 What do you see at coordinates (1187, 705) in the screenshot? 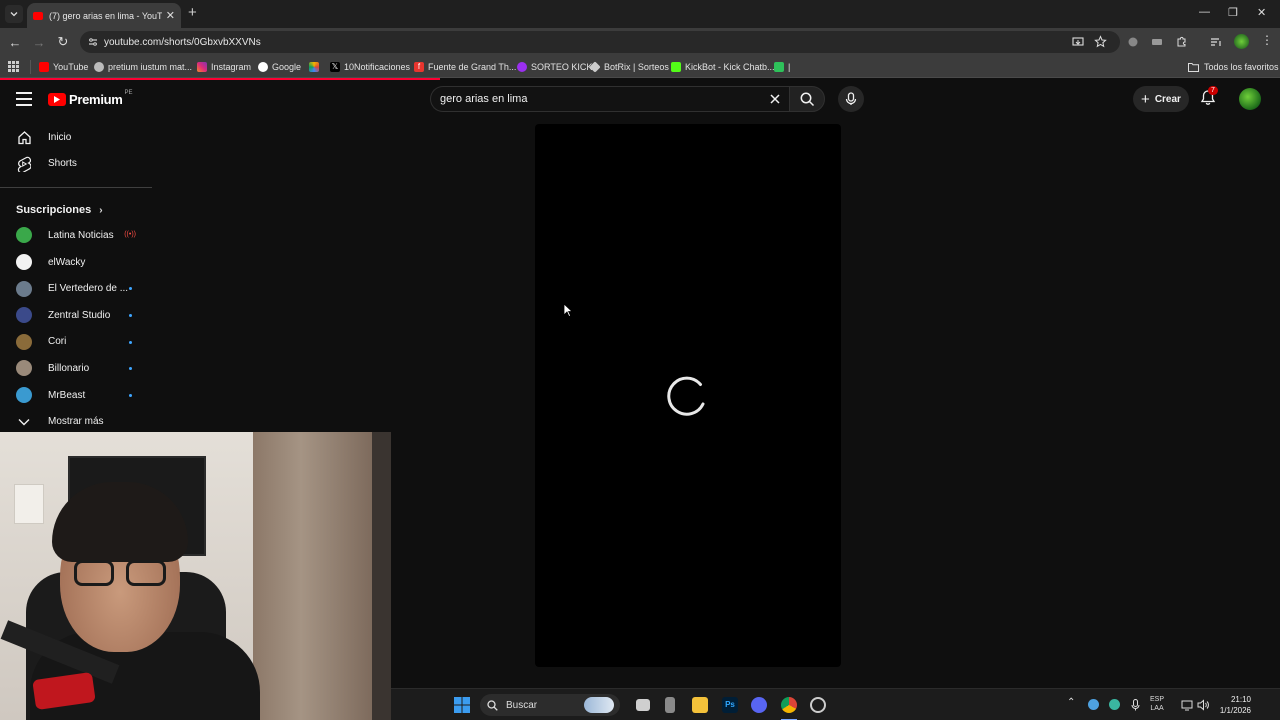
I see `network-icon` at bounding box center [1187, 705].